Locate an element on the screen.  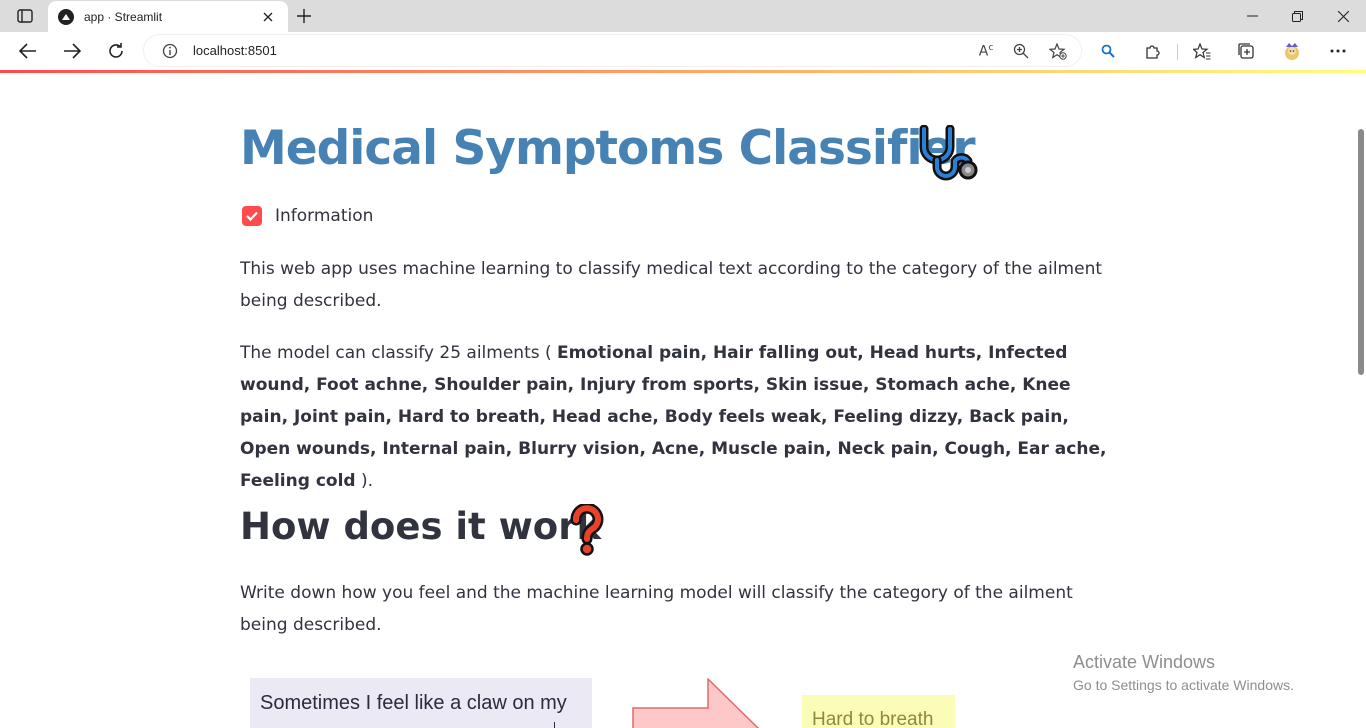
arrow-right-icon is located at coordinates (72, 51).